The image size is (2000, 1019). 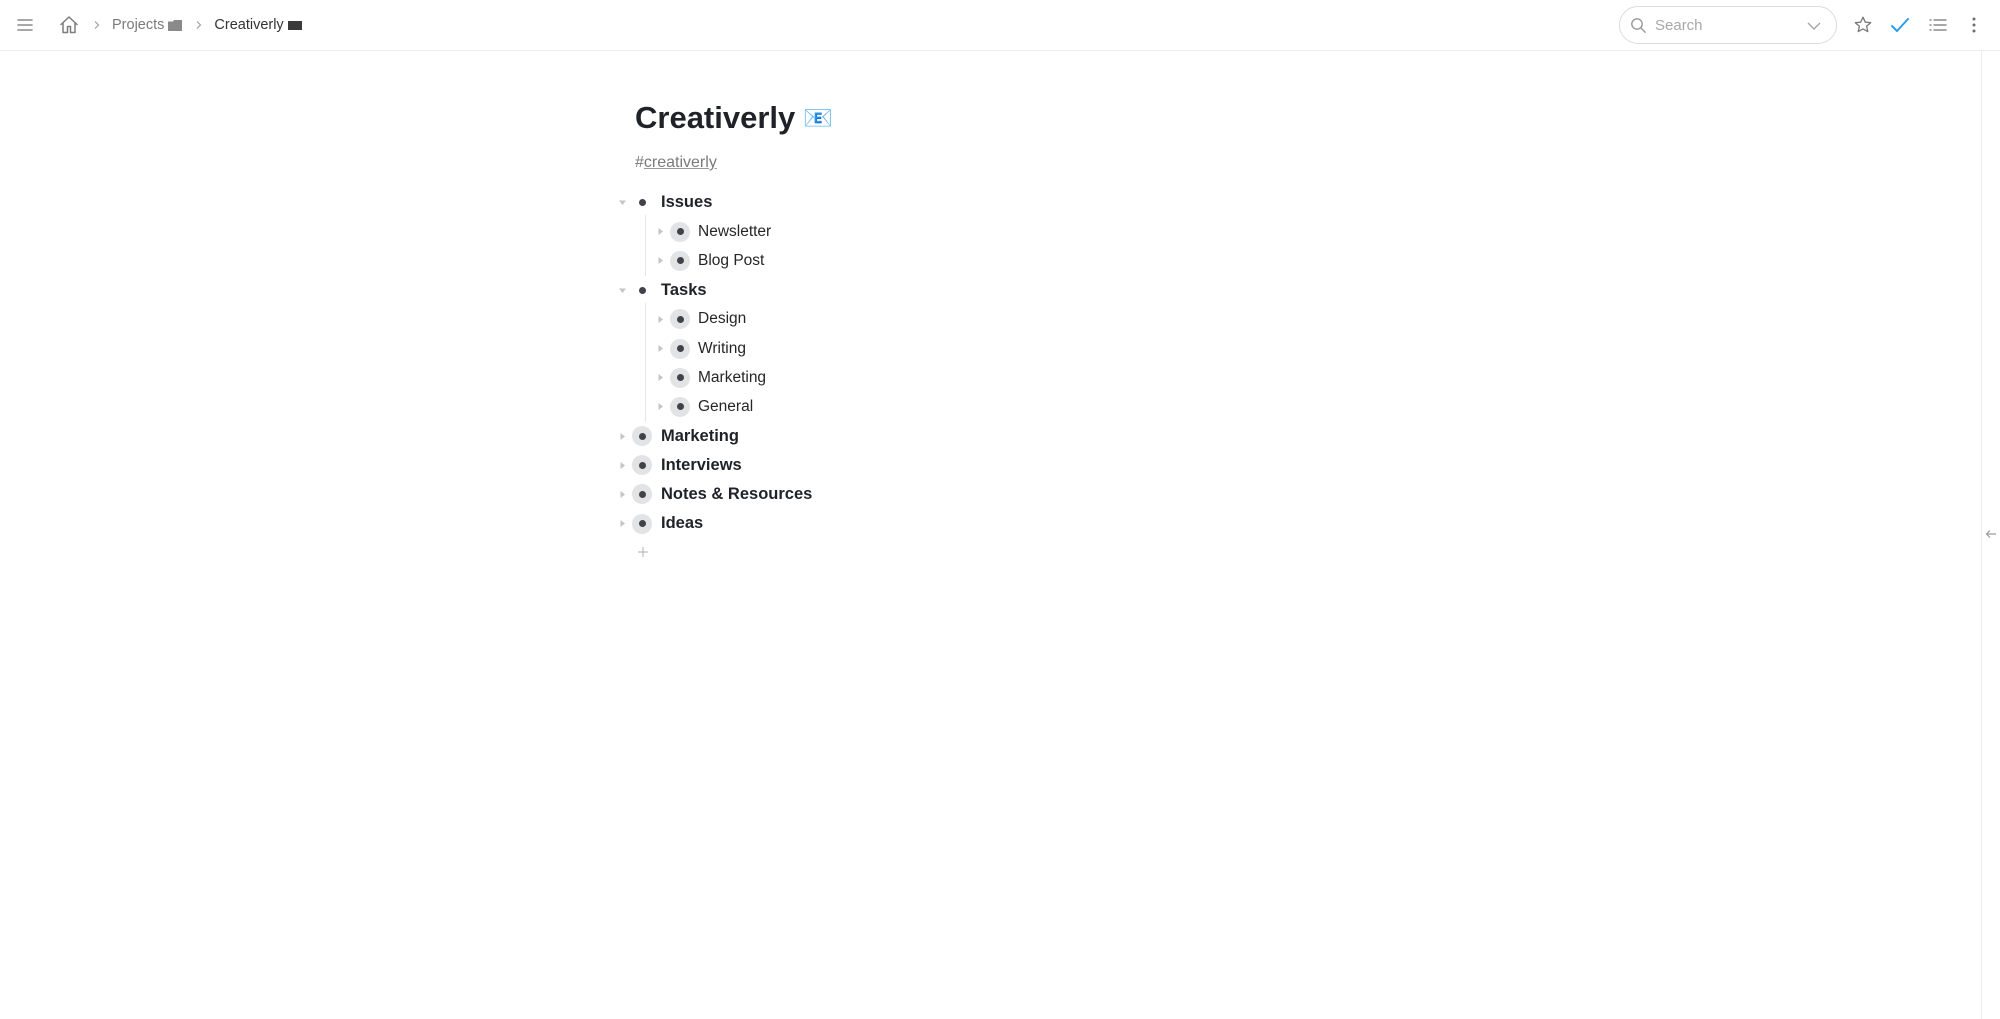 What do you see at coordinates (1065, 290) in the screenshot?
I see `list-item: Tasks` at bounding box center [1065, 290].